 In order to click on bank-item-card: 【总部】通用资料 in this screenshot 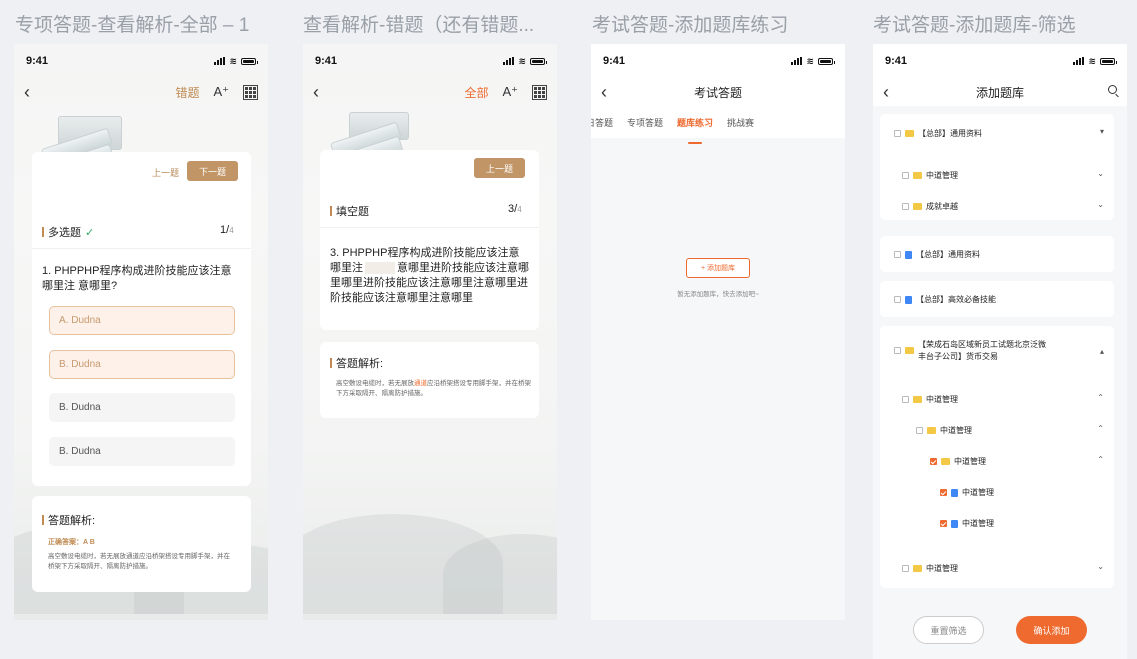, I will do `click(997, 254)`.